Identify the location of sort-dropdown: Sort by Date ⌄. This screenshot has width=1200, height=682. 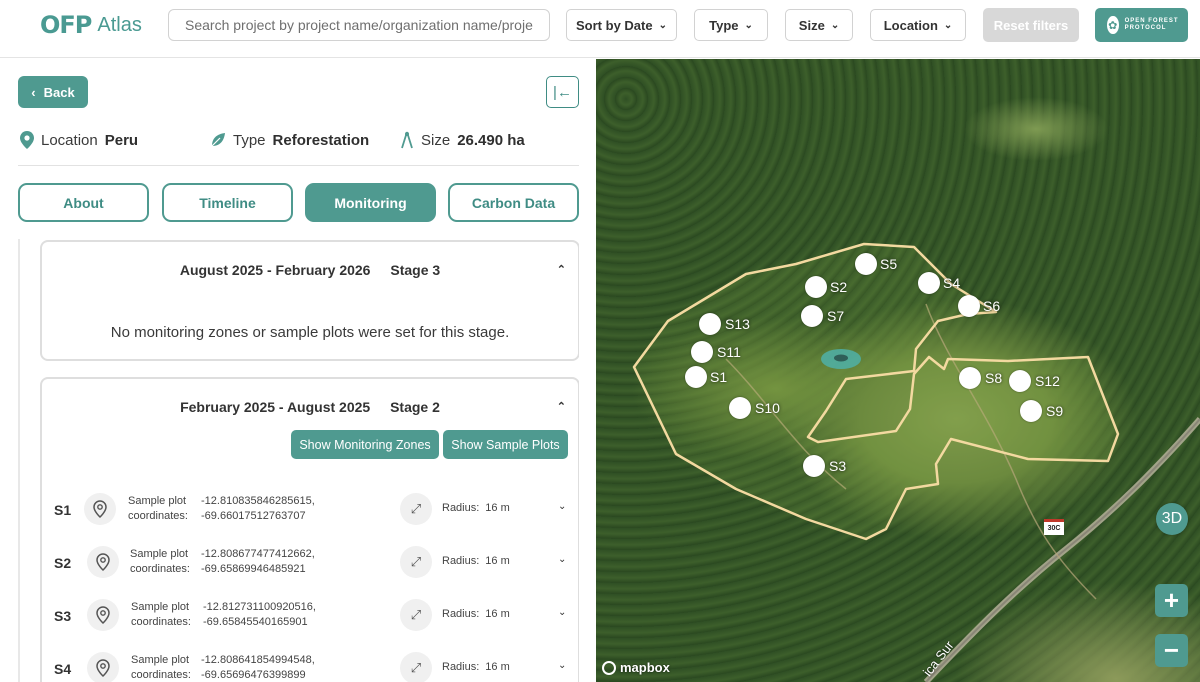
(621, 25).